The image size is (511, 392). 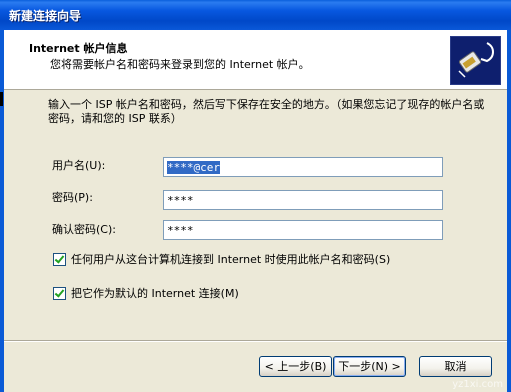 I want to click on window-title: 新建连接向导, so click(x=45, y=16).